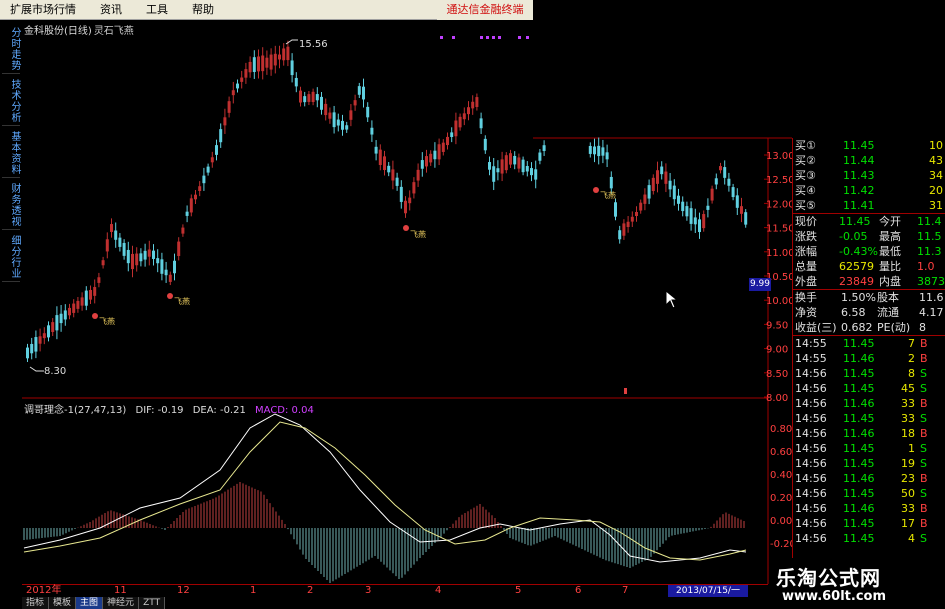 This screenshot has width=945, height=609. Describe the element at coordinates (911, 538) in the screenshot. I see `tick-volume: 4` at that location.